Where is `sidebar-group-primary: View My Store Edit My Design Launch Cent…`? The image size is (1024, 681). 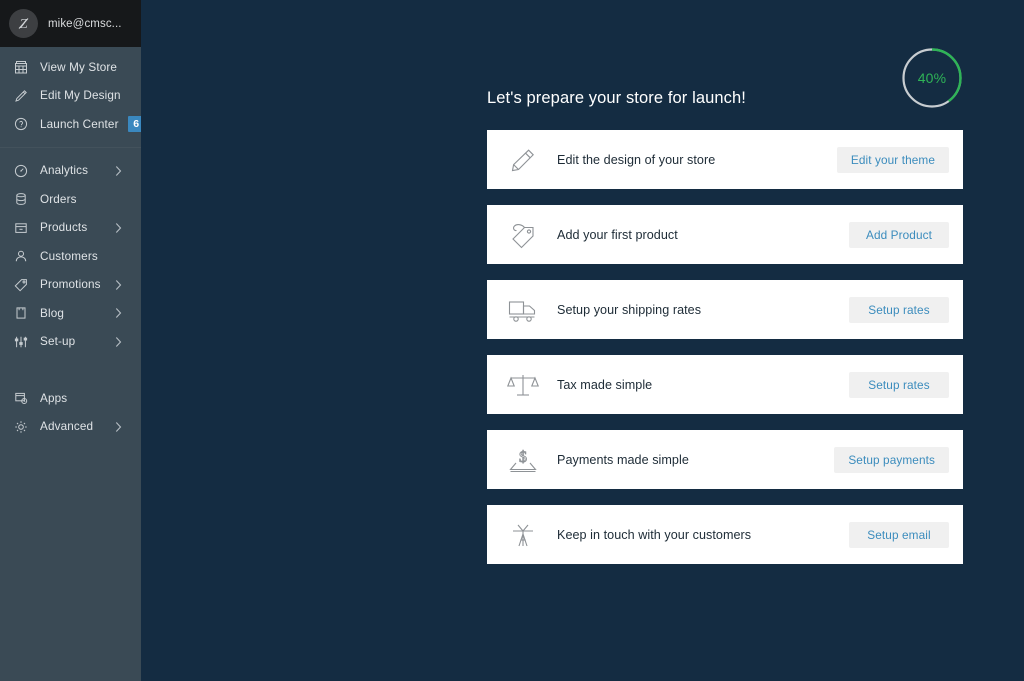 sidebar-group-primary: View My Store Edit My Design Launch Cent… is located at coordinates (72, 93).